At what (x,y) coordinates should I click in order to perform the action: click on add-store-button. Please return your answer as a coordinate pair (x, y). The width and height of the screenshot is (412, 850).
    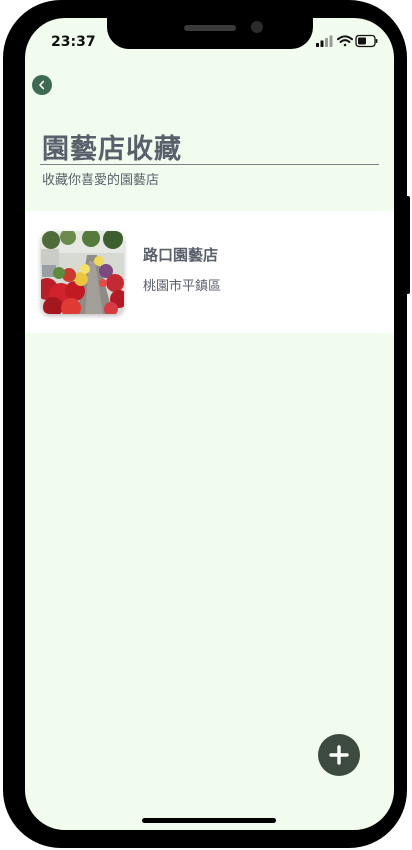
    Looking at the image, I should click on (339, 755).